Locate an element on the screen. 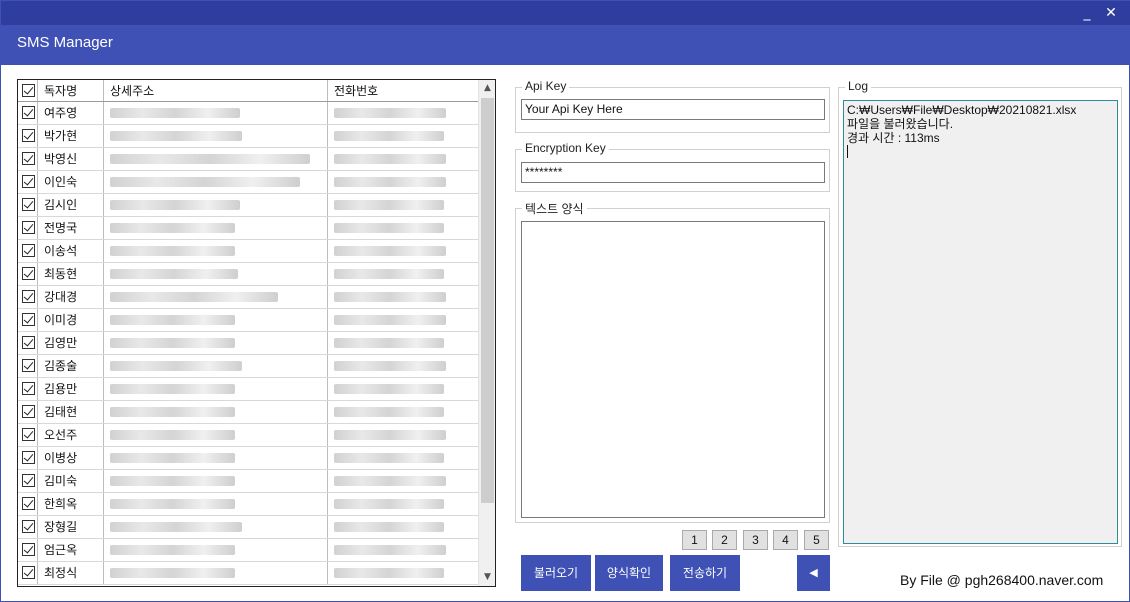 The width and height of the screenshot is (1130, 602). table-row: 한희옥 is located at coordinates (248, 504).